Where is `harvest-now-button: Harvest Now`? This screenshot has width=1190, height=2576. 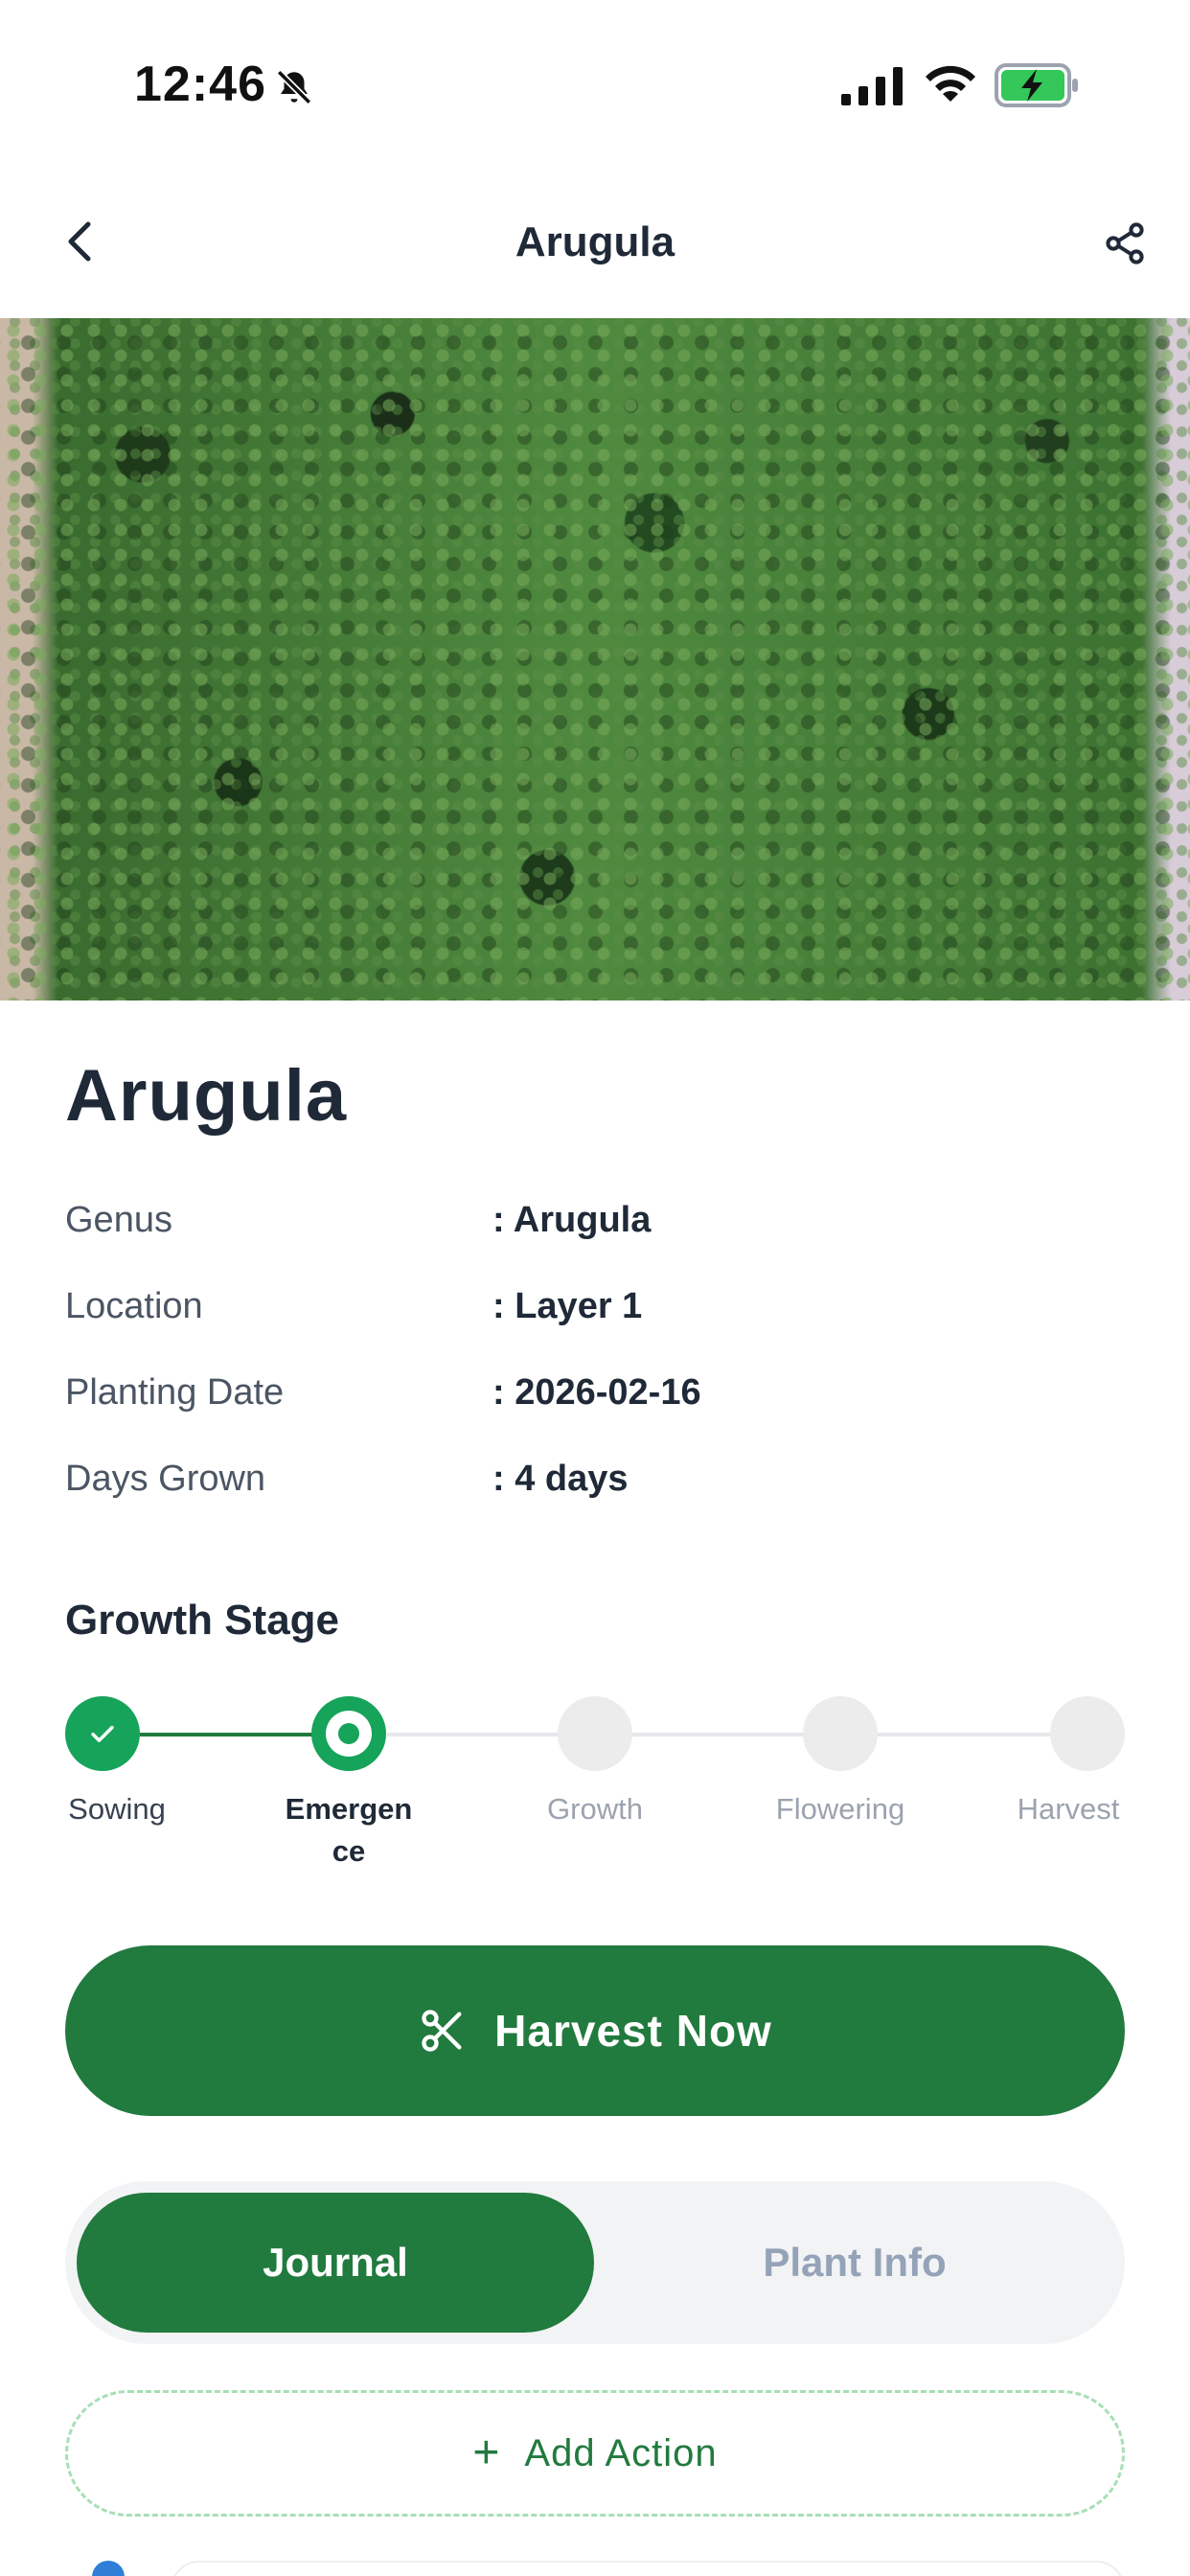 harvest-now-button: Harvest Now is located at coordinates (595, 2030).